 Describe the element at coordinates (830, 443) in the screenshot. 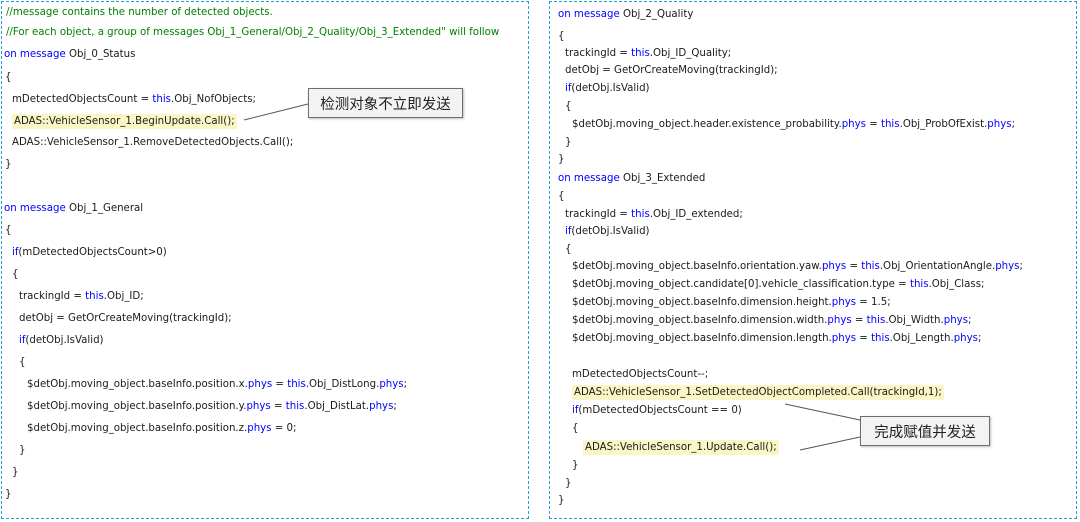

I see `right-callout-connector-bottom` at that location.